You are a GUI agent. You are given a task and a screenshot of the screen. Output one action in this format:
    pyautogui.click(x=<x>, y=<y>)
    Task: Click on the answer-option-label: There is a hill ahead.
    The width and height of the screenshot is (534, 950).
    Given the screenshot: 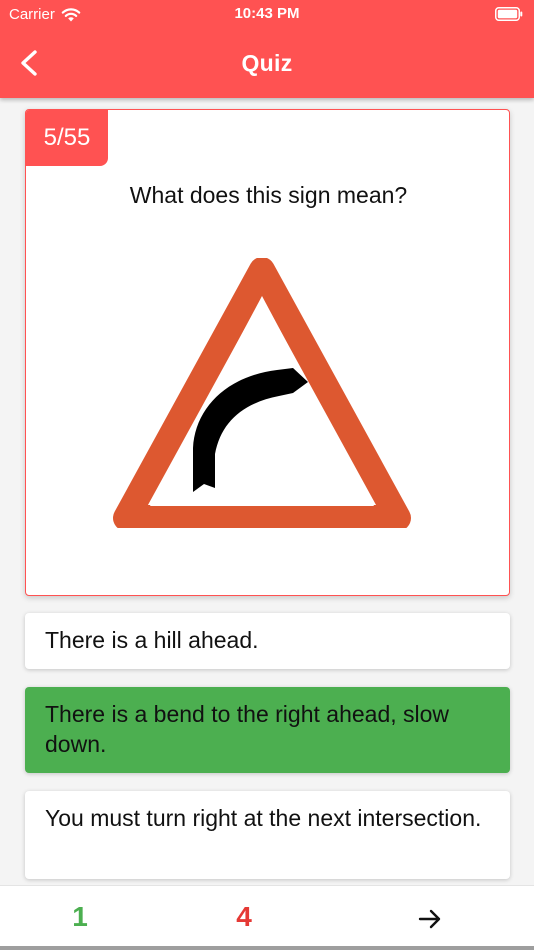 What is the action you would take?
    pyautogui.click(x=152, y=640)
    